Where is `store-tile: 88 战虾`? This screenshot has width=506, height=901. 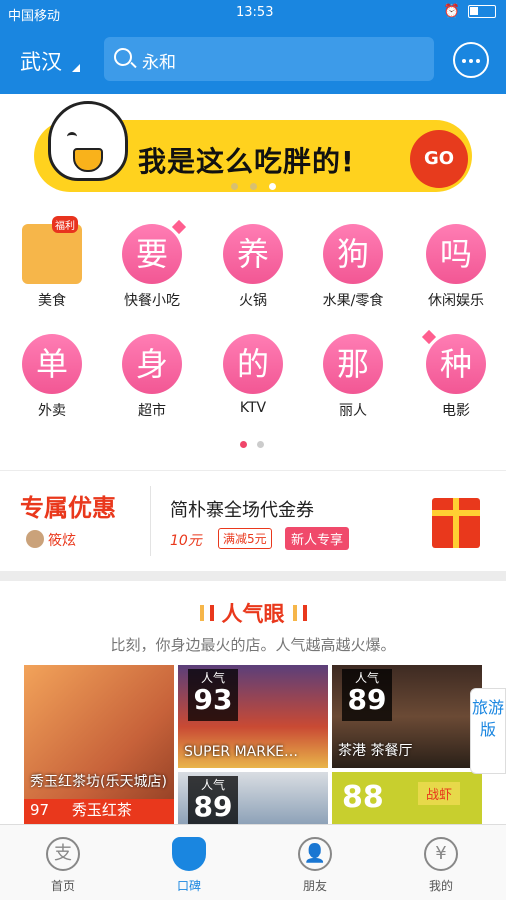 store-tile: 88 战虾 is located at coordinates (407, 798).